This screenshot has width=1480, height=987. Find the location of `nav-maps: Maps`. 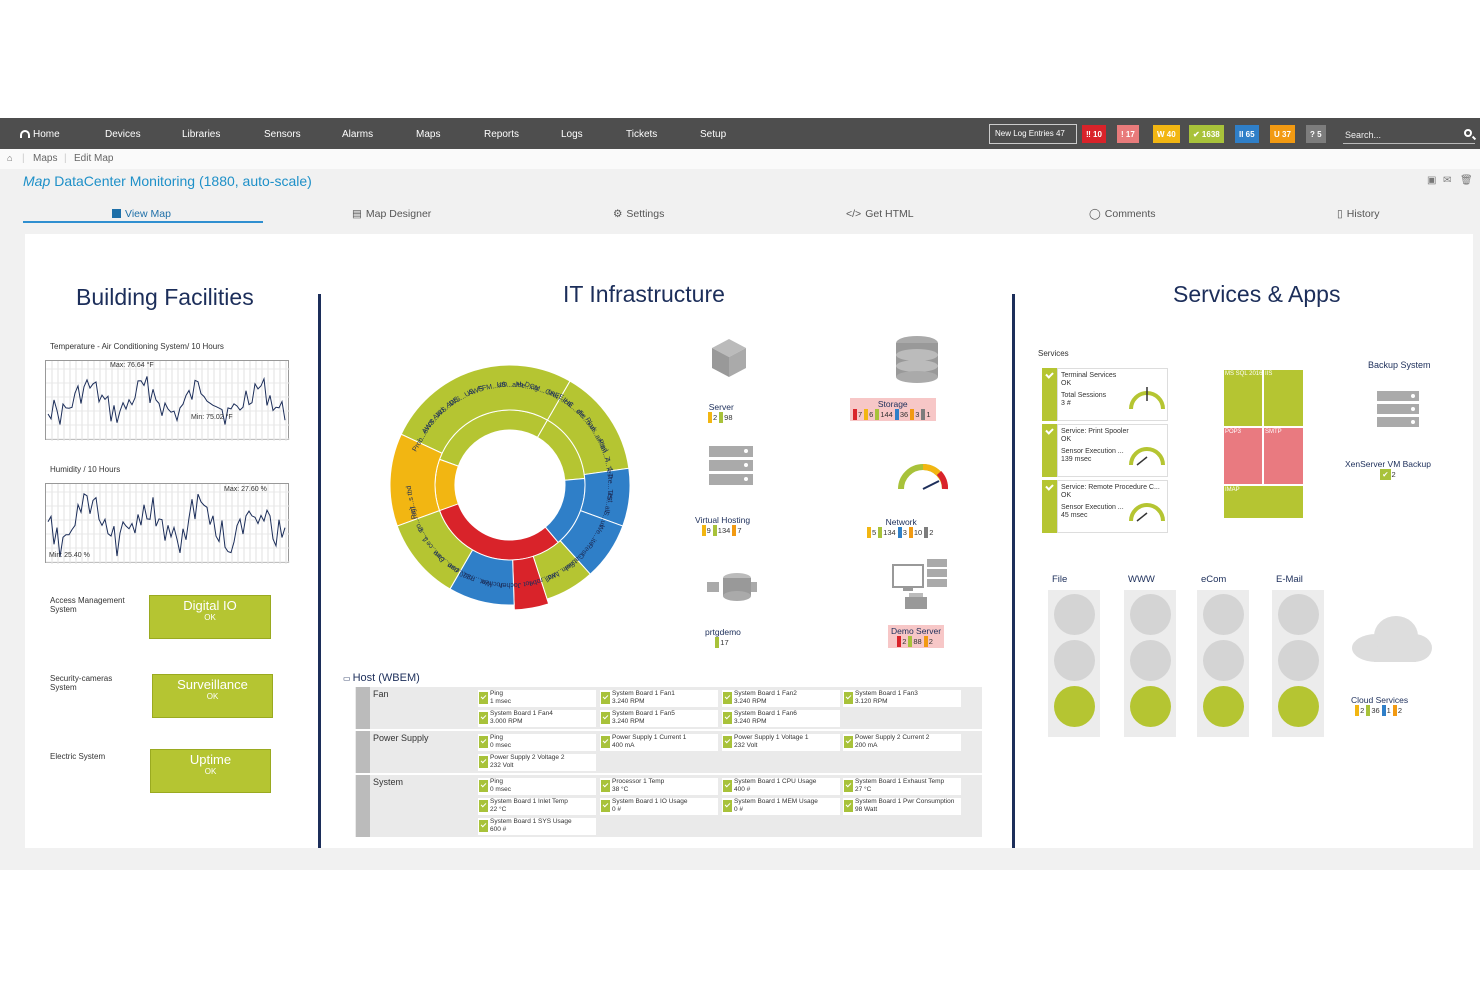

nav-maps: Maps is located at coordinates (428, 134).